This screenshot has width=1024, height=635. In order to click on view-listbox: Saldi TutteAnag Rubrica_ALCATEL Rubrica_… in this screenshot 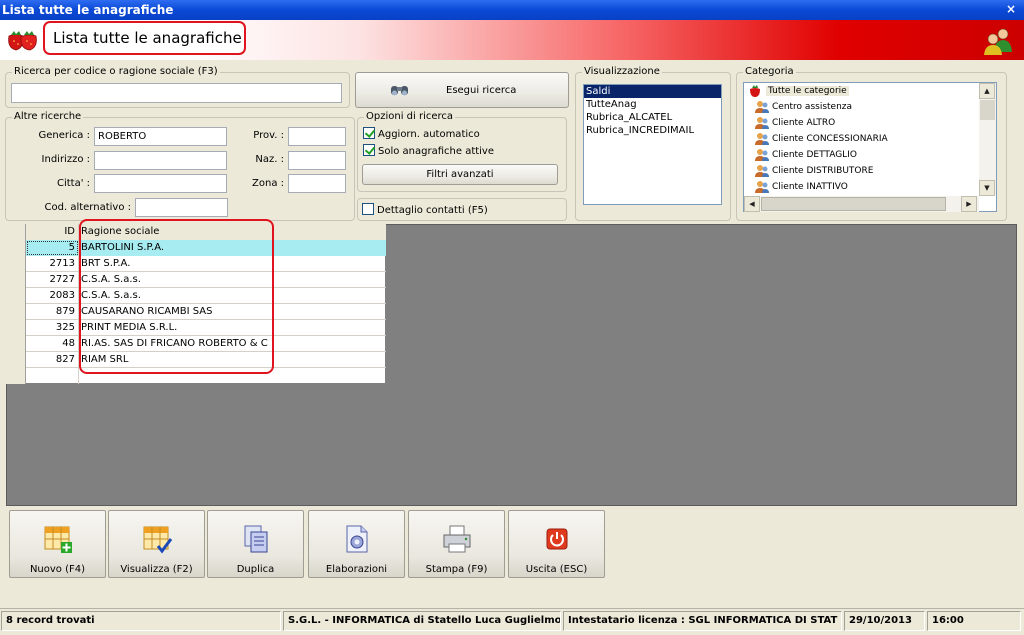, I will do `click(652, 144)`.